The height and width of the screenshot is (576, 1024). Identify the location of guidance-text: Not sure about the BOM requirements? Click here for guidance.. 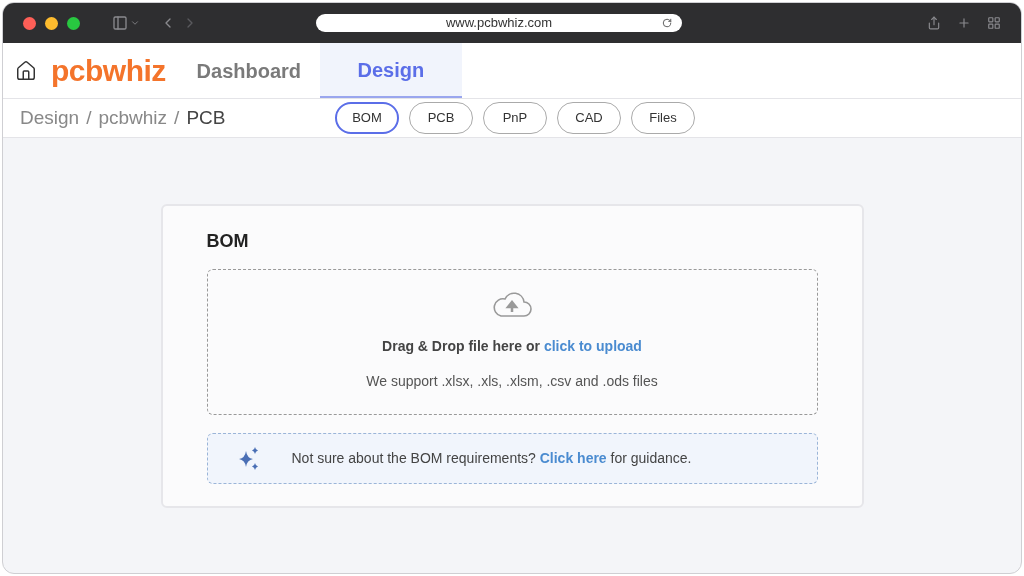
(491, 458).